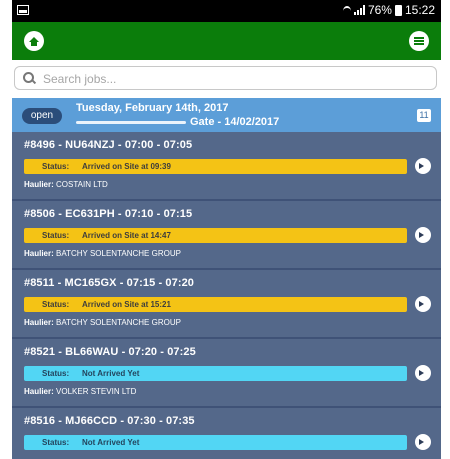  What do you see at coordinates (23, 10) in the screenshot?
I see `screenshot-icon` at bounding box center [23, 10].